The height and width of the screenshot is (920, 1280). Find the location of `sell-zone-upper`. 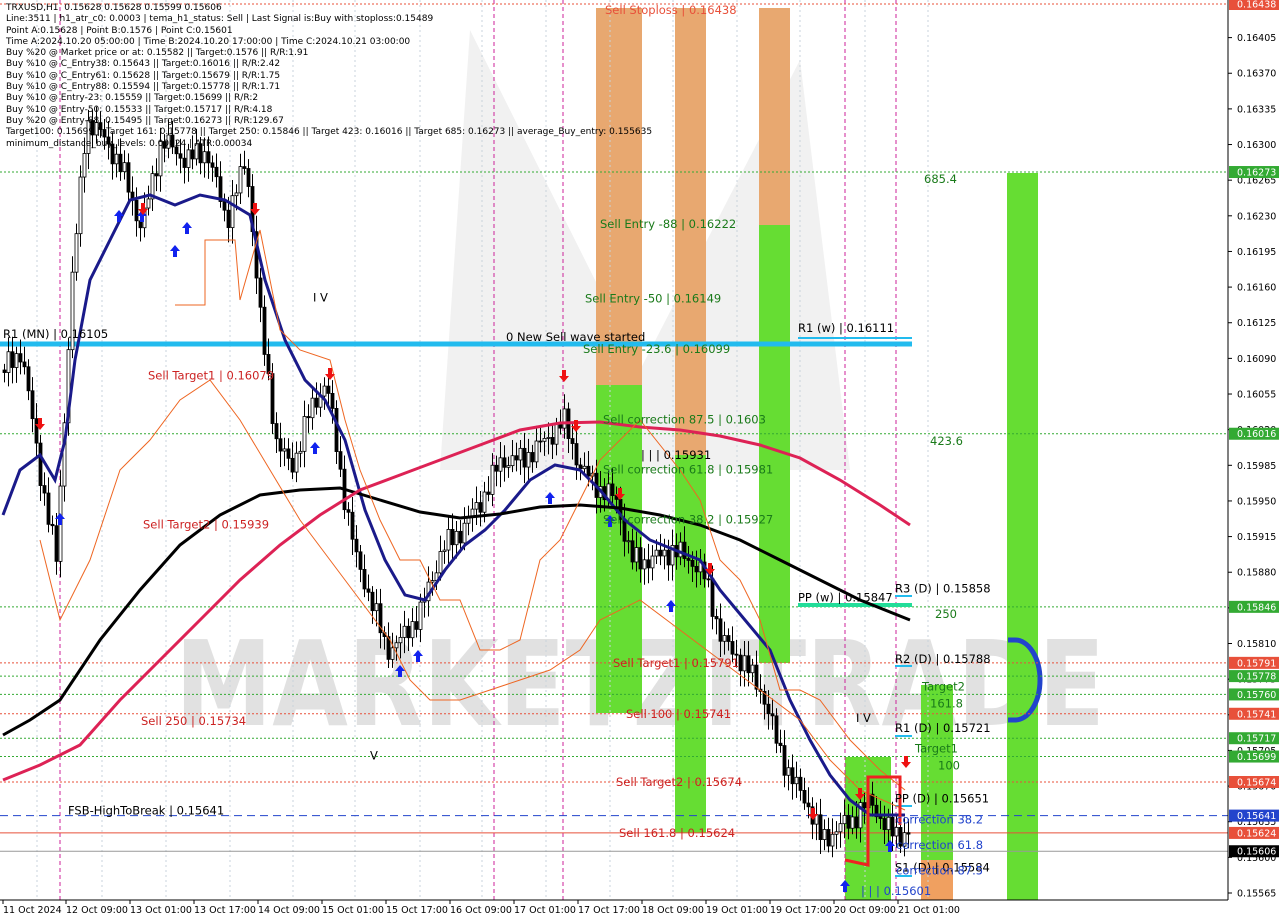

sell-zone-upper is located at coordinates (619, 196).